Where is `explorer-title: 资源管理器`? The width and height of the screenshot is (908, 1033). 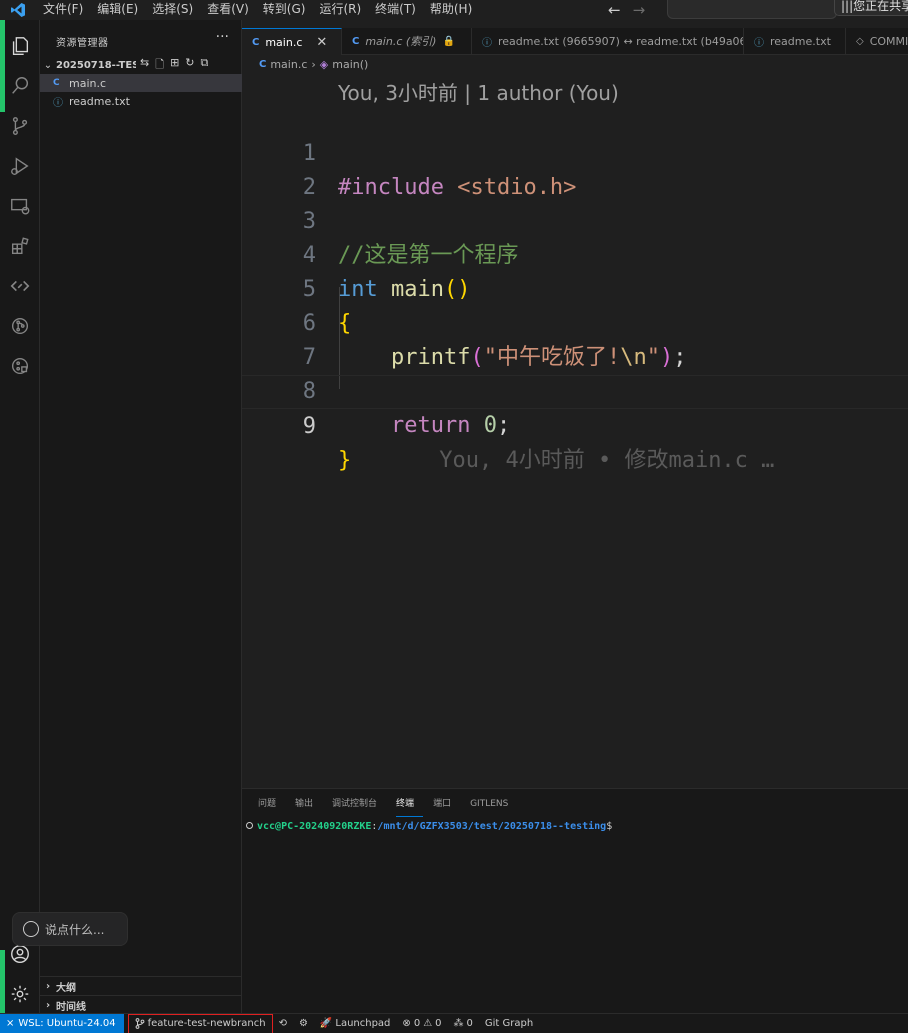 explorer-title: 资源管理器 is located at coordinates (82, 43).